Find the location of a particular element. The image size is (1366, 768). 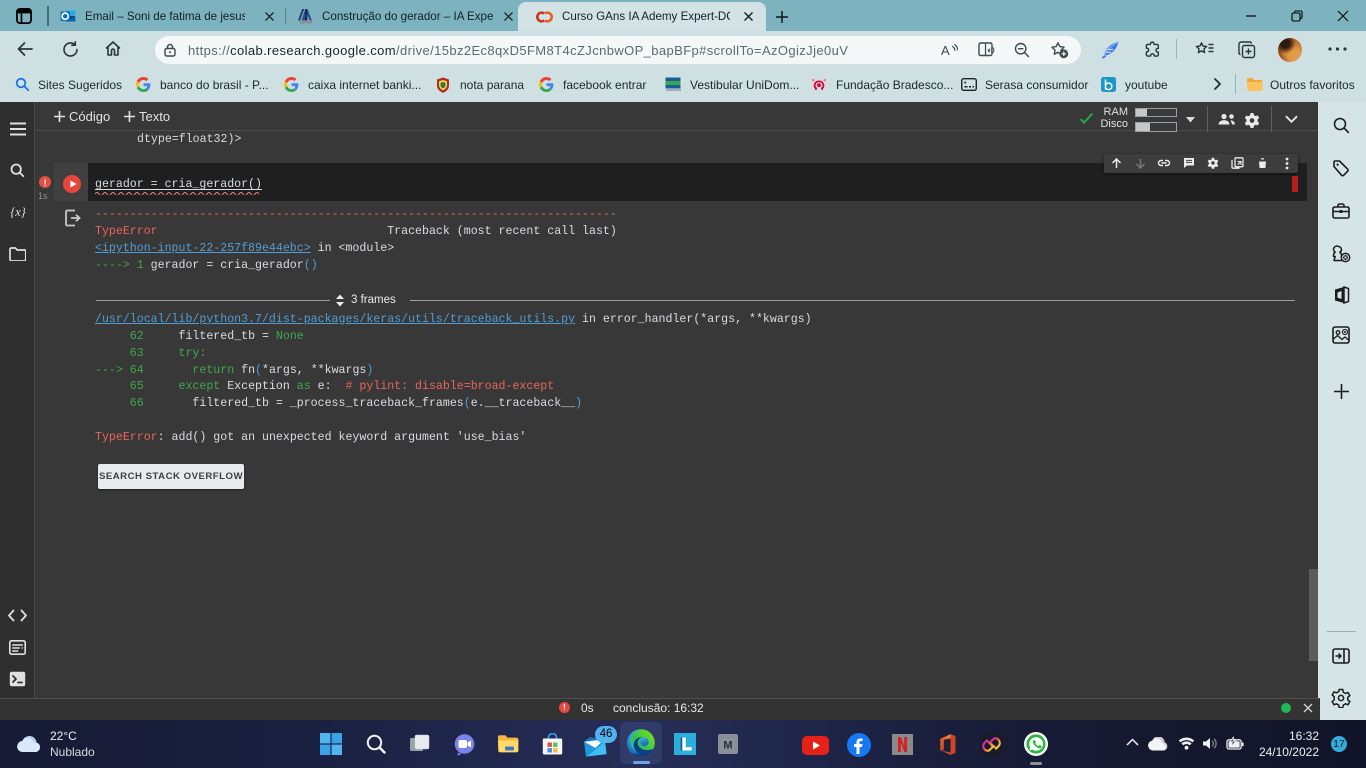

svg-text: A is located at coordinates (945, 50).